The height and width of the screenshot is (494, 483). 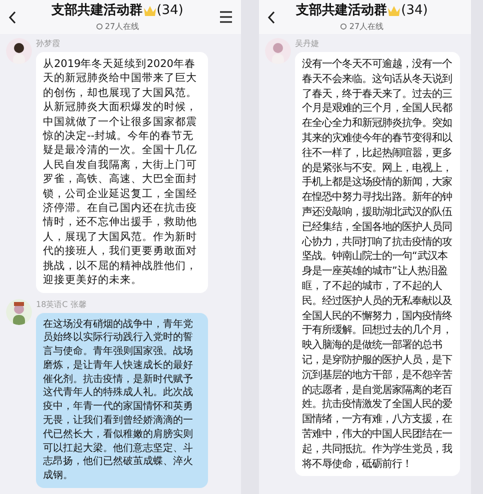 What do you see at coordinates (122, 400) in the screenshot?
I see `message-bubble: 在这场没有硝烟的战争中，青年党员始终以实际行动践行入党时的誓言与使命。青年强则国家强。战场磨炼，是让青年人快速成长的最好催化剂。抗击疫情，是新时代赋予这代青年人的特殊成人礼。此次战疫中，年青一代的家国情怀和英勇无畏，让我们看到曾经娇滴滴的一代已然长大，看似稚嫩的肩膀实则可以扛起大梁。他们意志坚定、斗志昂扬，他们已然破茧成蝶、淬火成钢。` at bounding box center [122, 400].